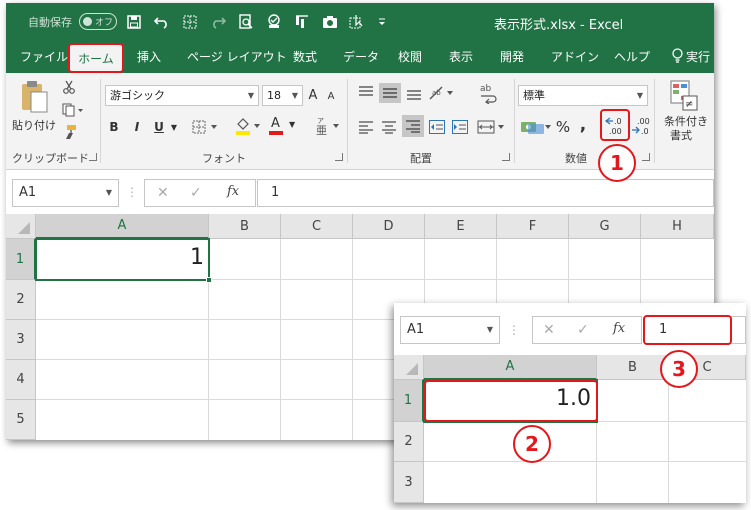  Describe the element at coordinates (34, 125) in the screenshot. I see `paste-button: 貼り付け` at that location.